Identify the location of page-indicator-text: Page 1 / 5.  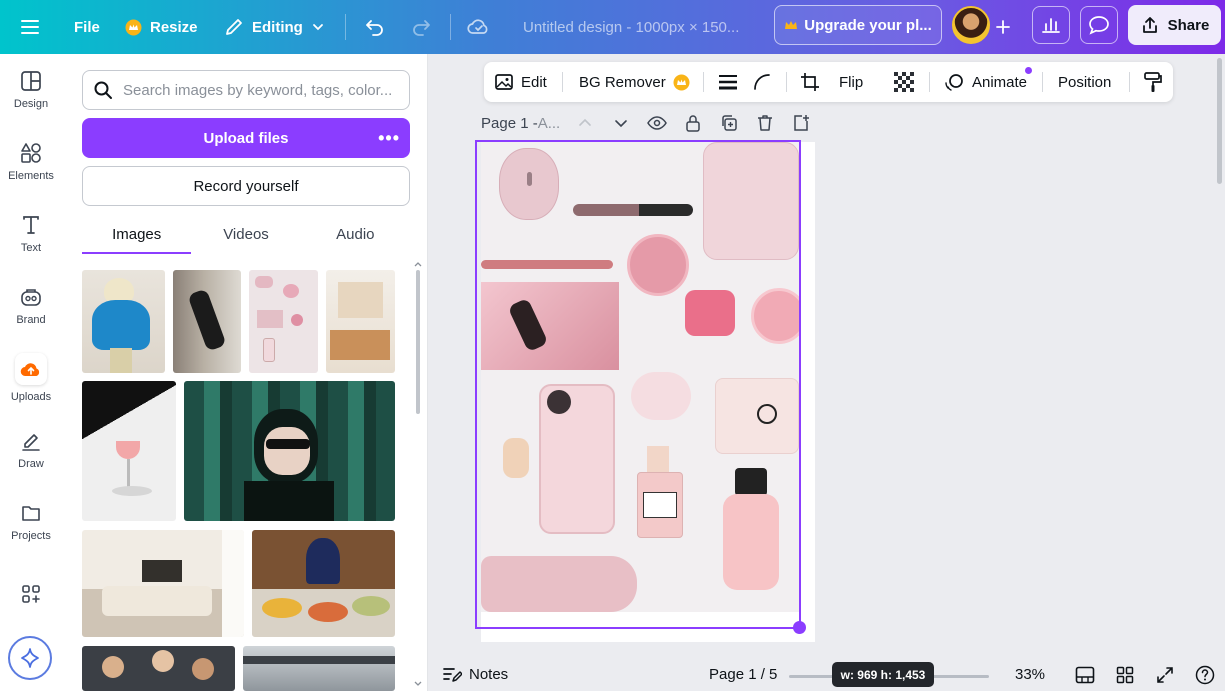
(743, 674).